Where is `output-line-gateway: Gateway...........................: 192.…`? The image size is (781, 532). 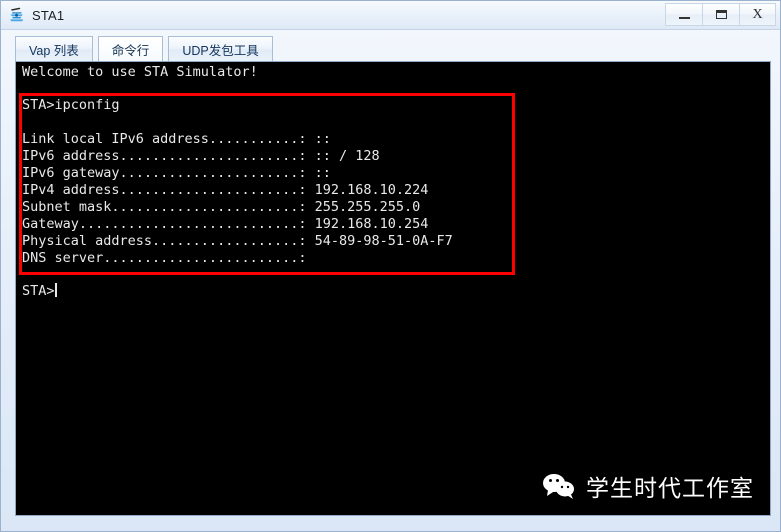
output-line-gateway: Gateway...........................: 192.… is located at coordinates (225, 224).